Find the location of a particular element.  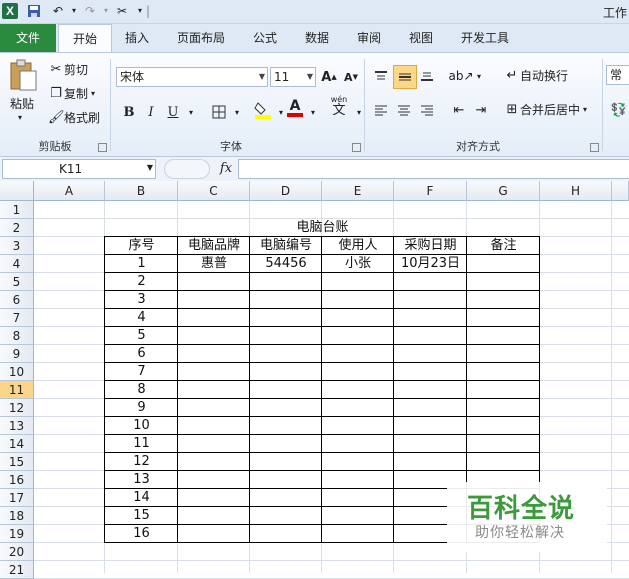

copy-button: ❐ 复制 ▾ is located at coordinates (71, 93).